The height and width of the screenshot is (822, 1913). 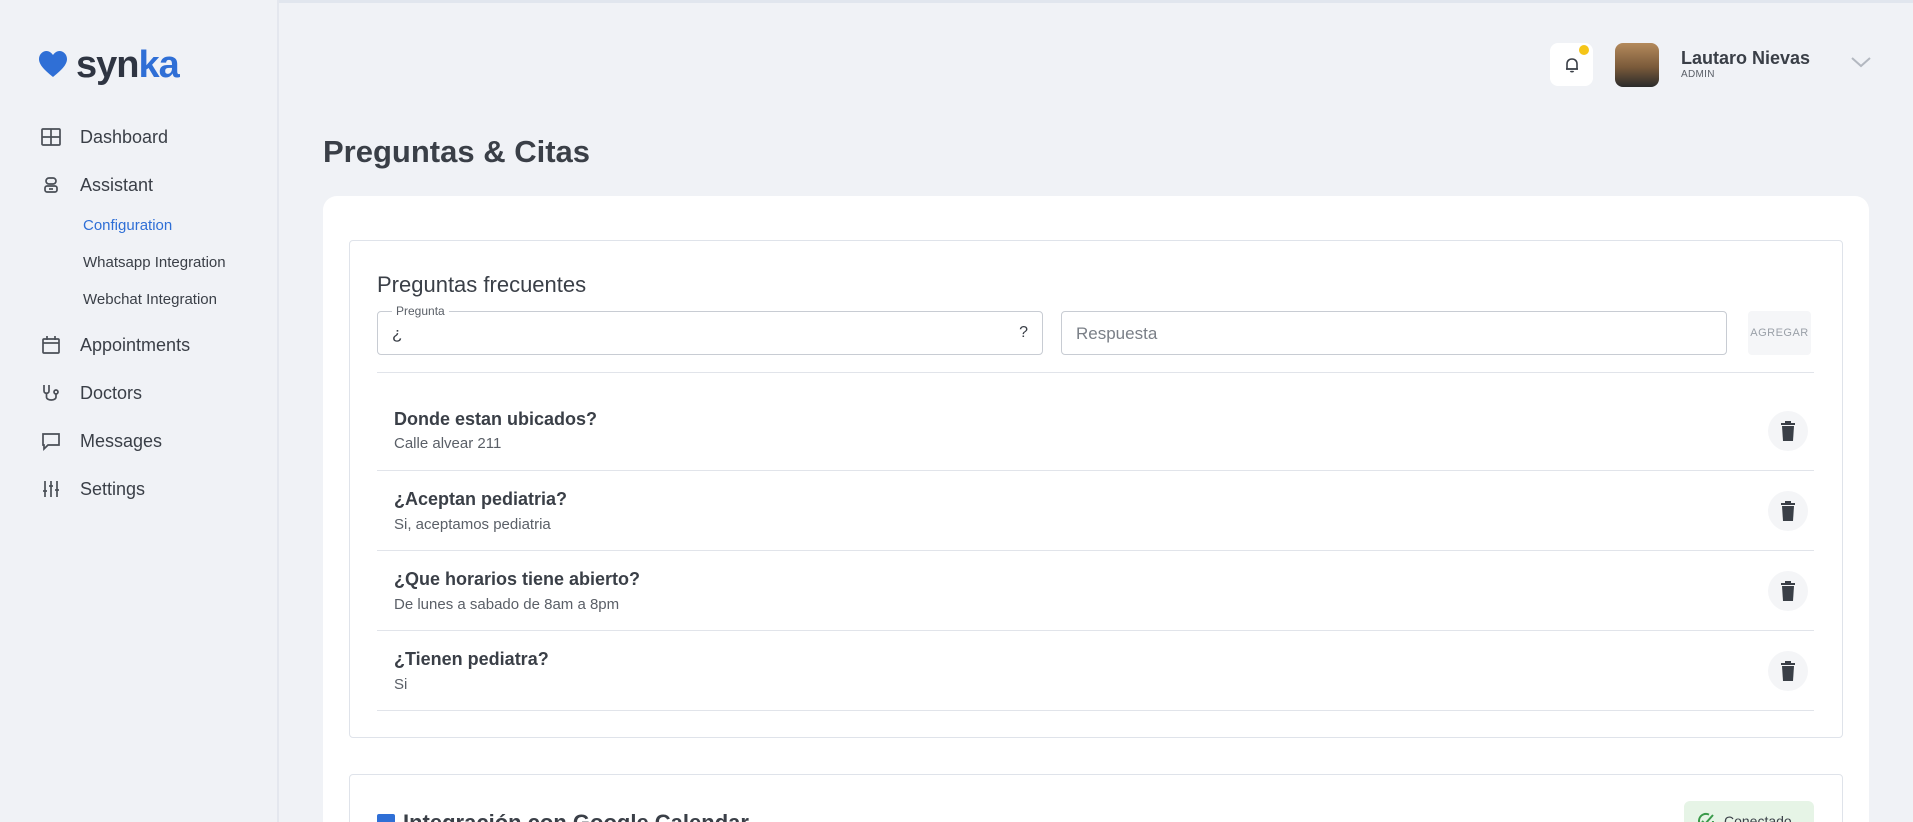 What do you see at coordinates (117, 184) in the screenshot?
I see `sidebar-item-label: Assistant` at bounding box center [117, 184].